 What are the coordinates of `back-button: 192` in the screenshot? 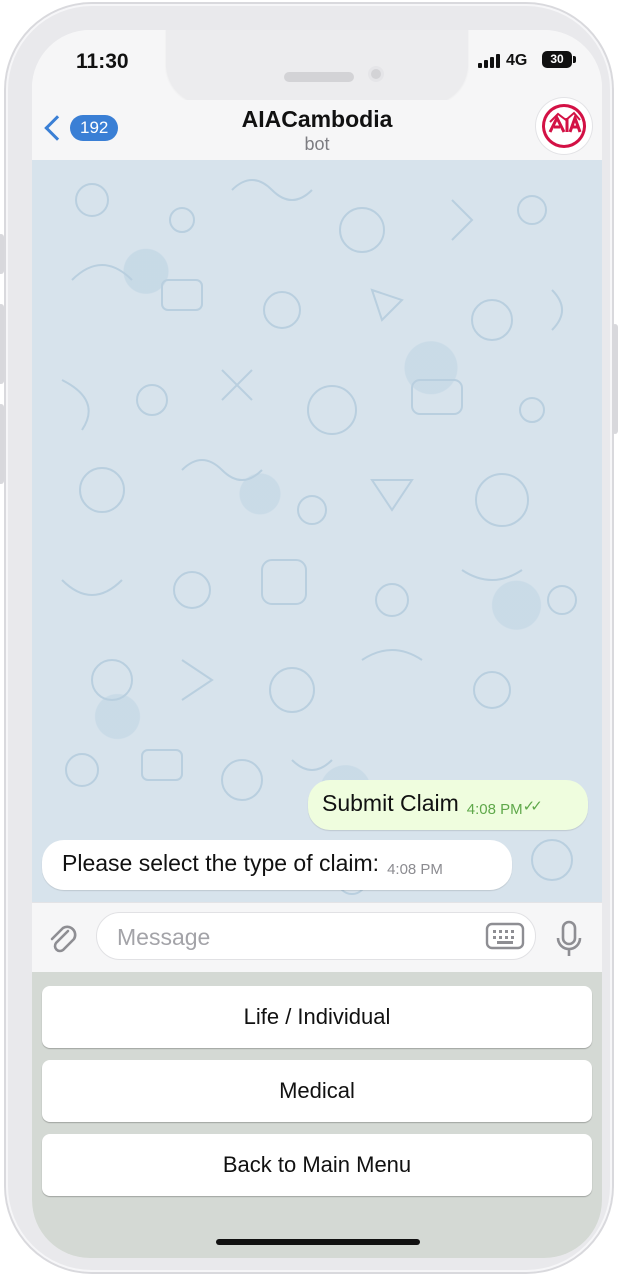 It's located at (79, 128).